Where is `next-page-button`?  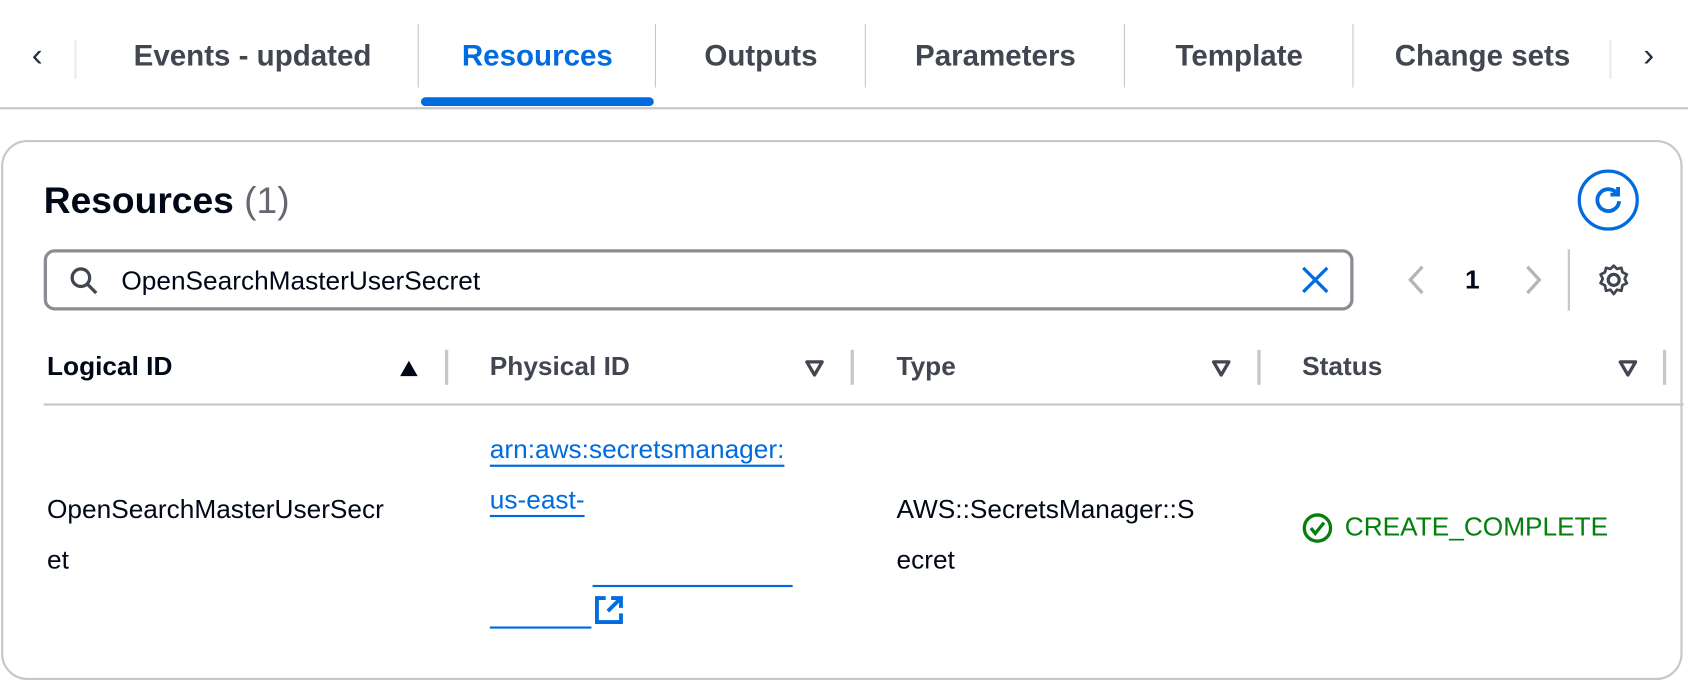
next-page-button is located at coordinates (1533, 279).